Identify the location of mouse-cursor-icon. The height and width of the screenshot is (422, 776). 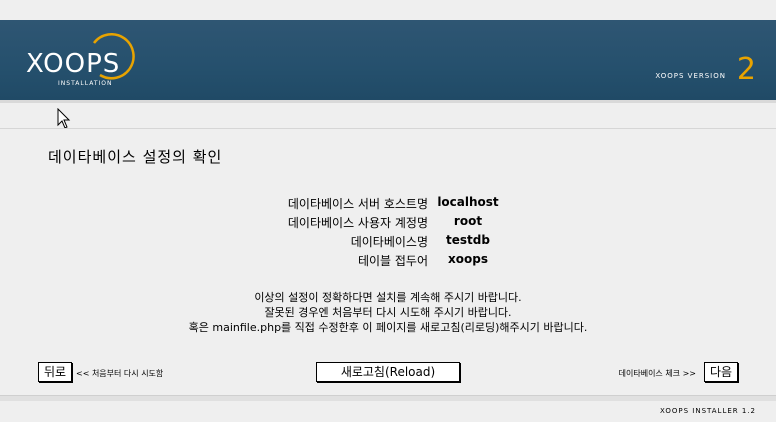
(64, 118).